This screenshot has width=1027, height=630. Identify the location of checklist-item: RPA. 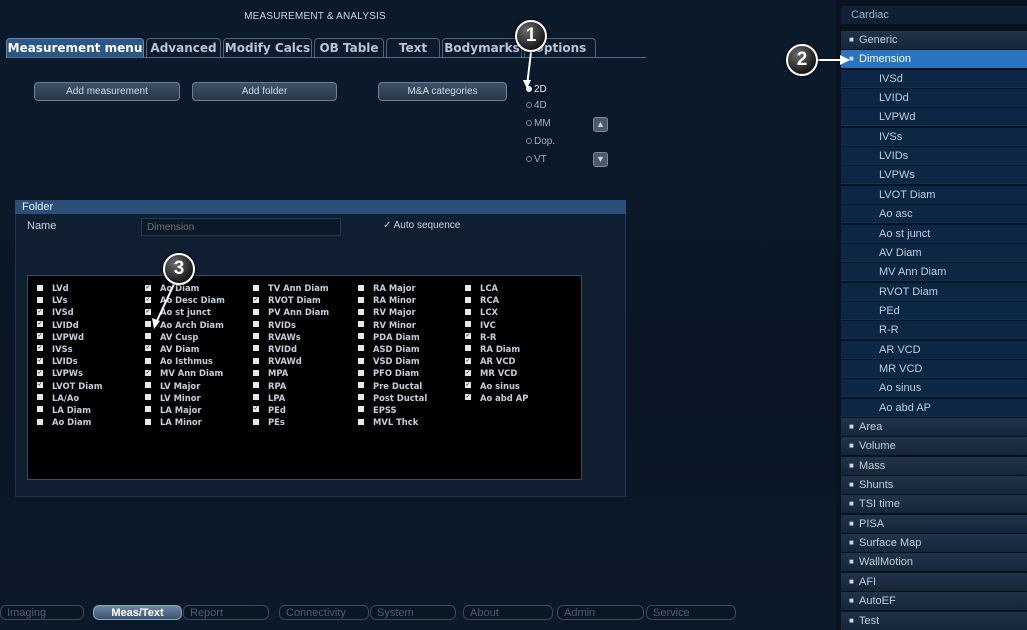
(291, 386).